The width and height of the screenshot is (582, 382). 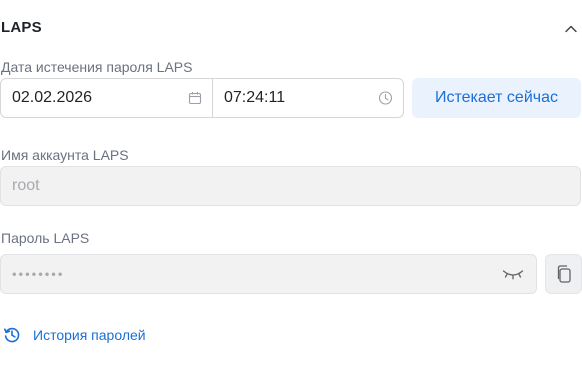 I want to click on collapse-button, so click(x=571, y=29).